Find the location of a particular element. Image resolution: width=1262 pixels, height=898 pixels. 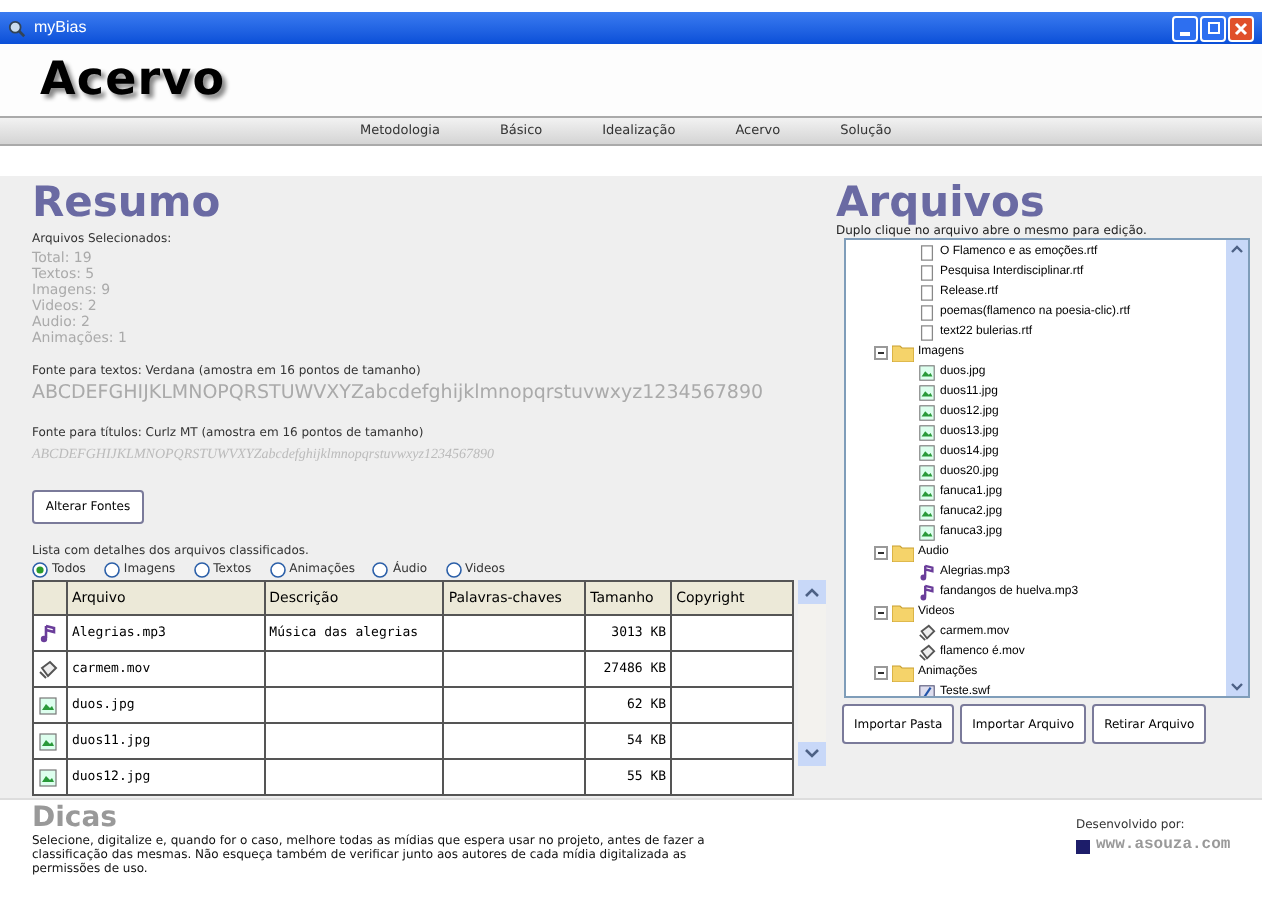

minimize-button is located at coordinates (1185, 28).